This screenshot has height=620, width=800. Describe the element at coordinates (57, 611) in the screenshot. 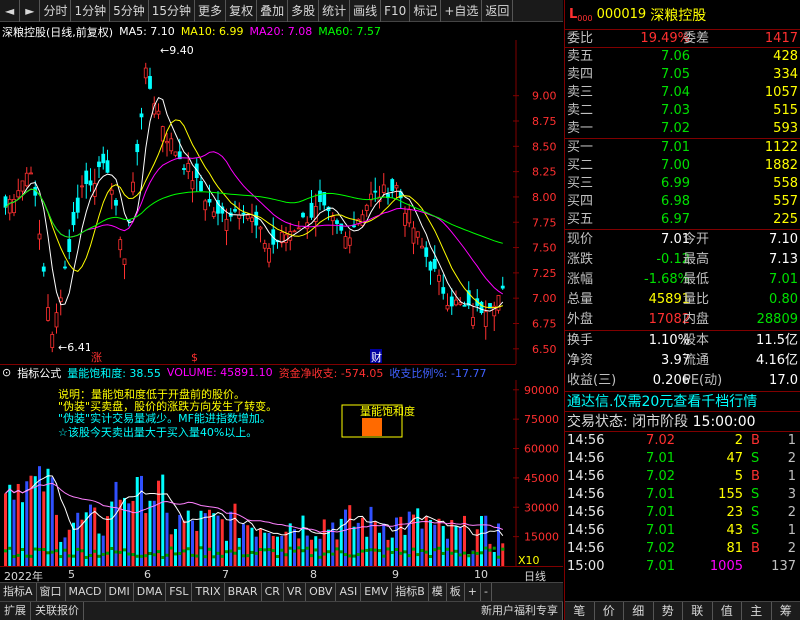

I see `related-quotes-button: 关联报价` at that location.